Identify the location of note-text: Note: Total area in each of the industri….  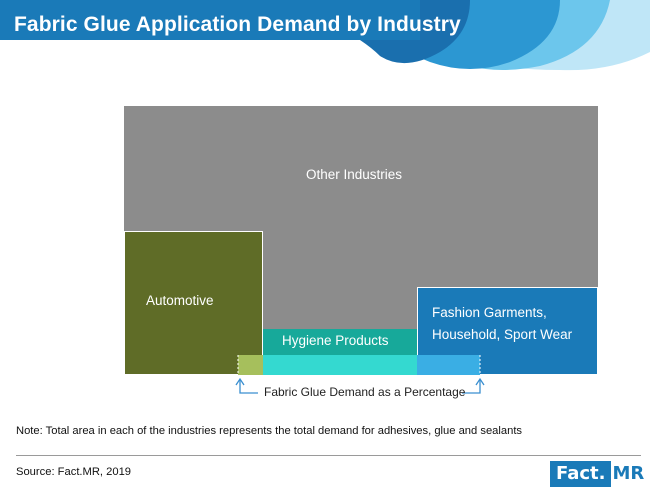
(269, 431).